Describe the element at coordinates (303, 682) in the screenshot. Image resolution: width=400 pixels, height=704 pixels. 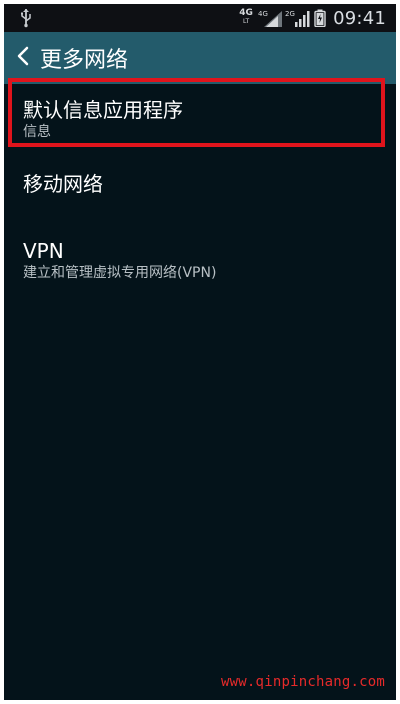
I see `watermark: www.qinpinchang.com` at that location.